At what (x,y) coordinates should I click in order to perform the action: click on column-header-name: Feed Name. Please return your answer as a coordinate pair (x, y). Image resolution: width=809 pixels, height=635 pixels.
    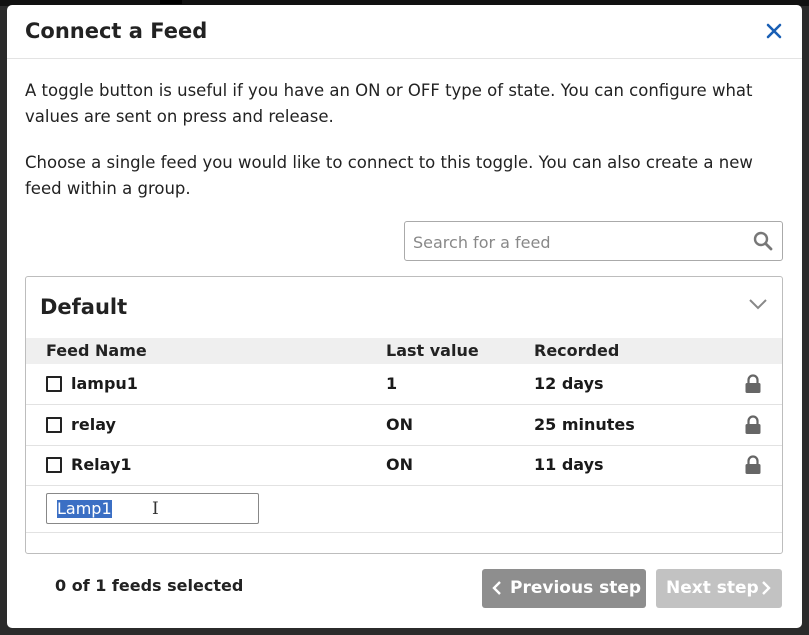
    Looking at the image, I should click on (96, 350).